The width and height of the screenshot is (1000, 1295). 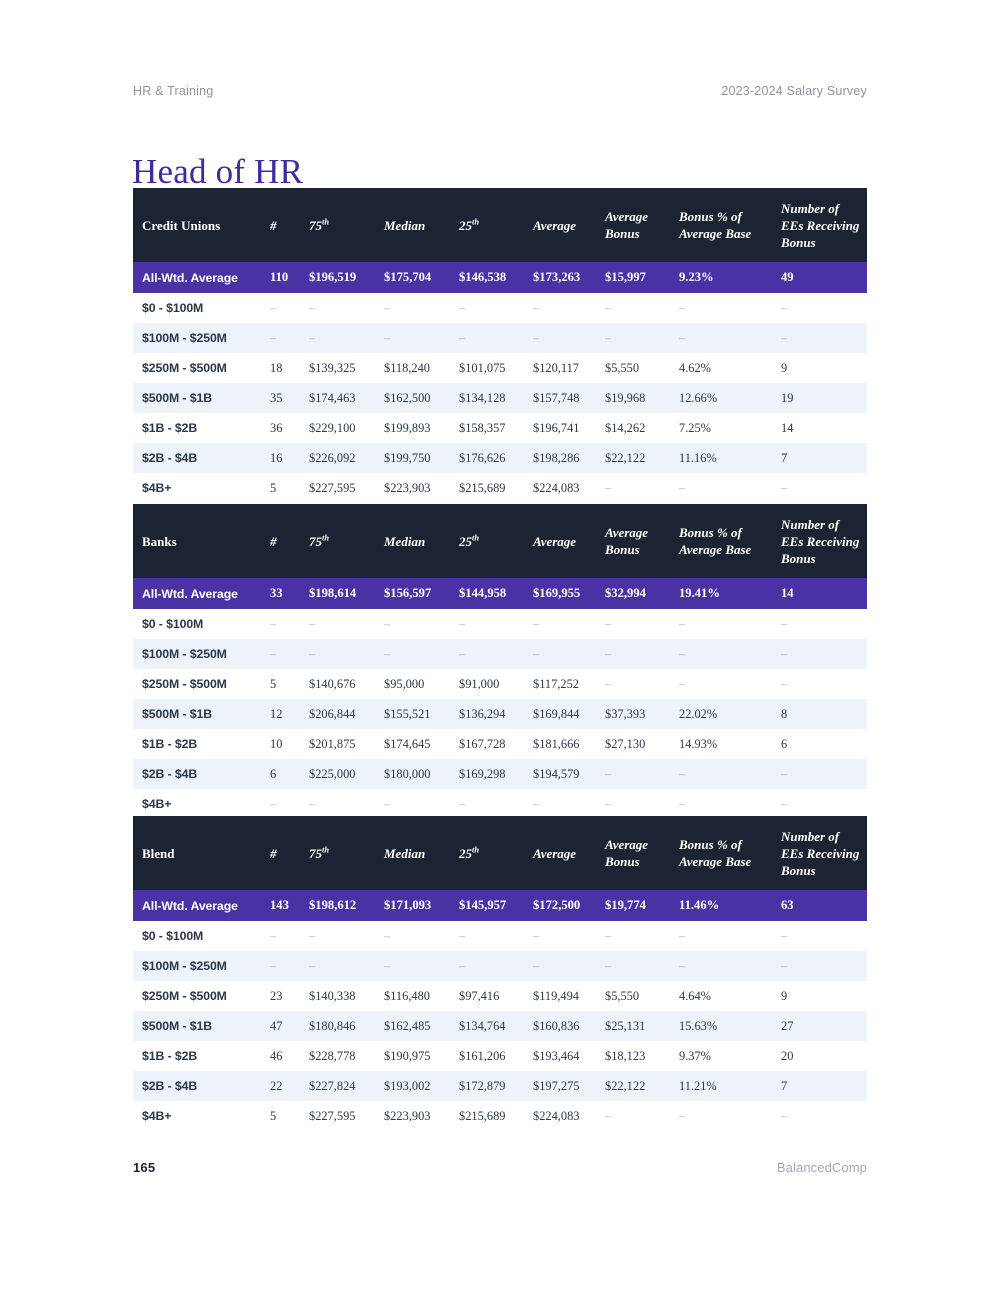 What do you see at coordinates (346, 541) in the screenshot?
I see `column-header-p75: 75th` at bounding box center [346, 541].